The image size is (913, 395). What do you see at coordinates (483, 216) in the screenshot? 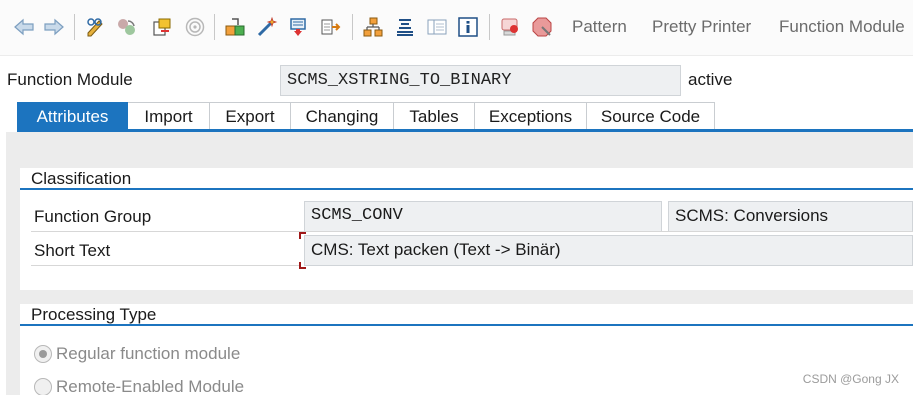
I see `function-group-field: SCMS_CONV` at bounding box center [483, 216].